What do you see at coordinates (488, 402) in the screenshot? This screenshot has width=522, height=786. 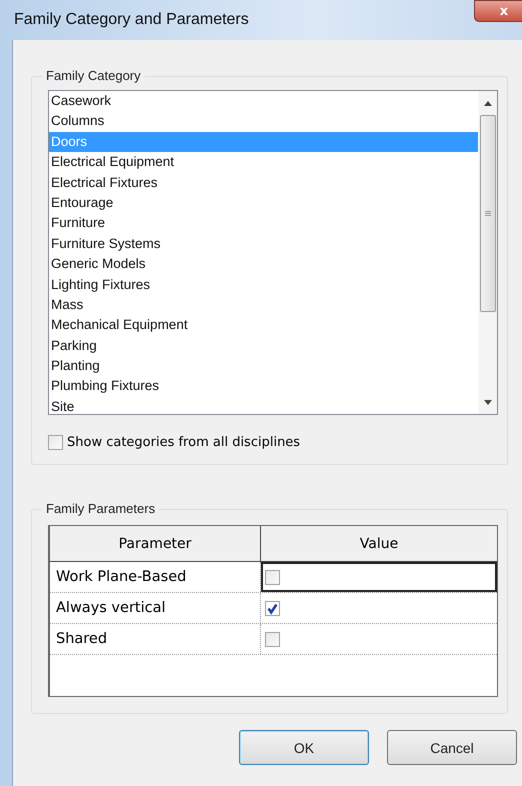 I see `scroll-down-icon` at bounding box center [488, 402].